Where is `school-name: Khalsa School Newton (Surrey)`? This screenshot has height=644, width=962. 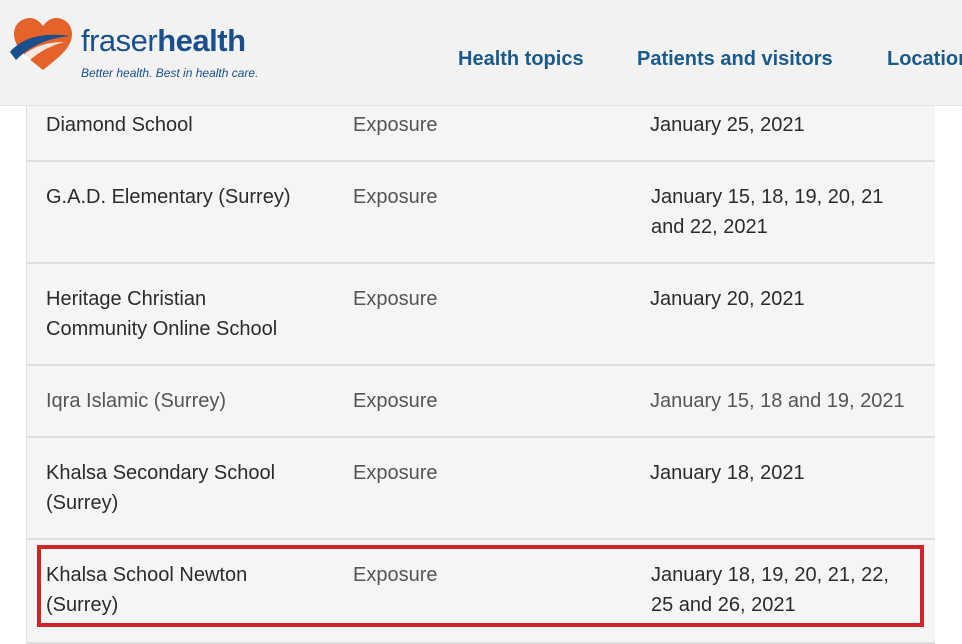 school-name: Khalsa School Newton (Surrey) is located at coordinates (147, 590).